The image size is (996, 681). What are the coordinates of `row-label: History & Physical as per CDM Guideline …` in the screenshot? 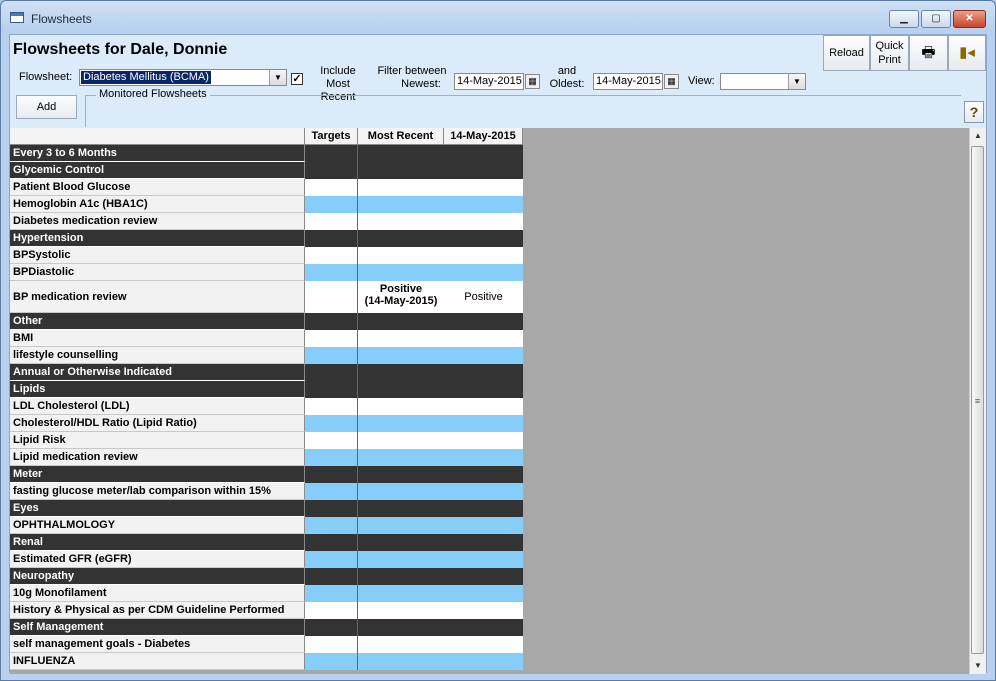 It's located at (157, 610).